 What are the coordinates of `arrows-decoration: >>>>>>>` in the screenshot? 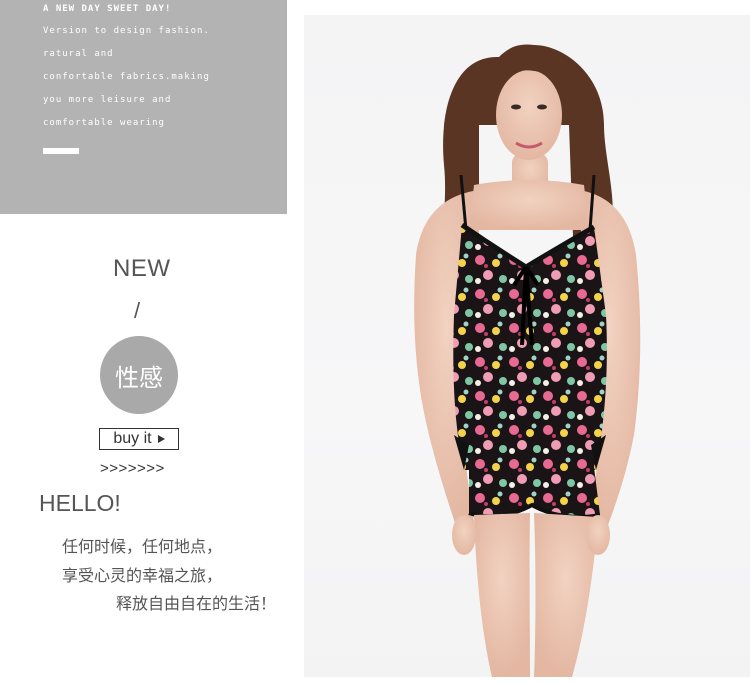 It's located at (132, 468).